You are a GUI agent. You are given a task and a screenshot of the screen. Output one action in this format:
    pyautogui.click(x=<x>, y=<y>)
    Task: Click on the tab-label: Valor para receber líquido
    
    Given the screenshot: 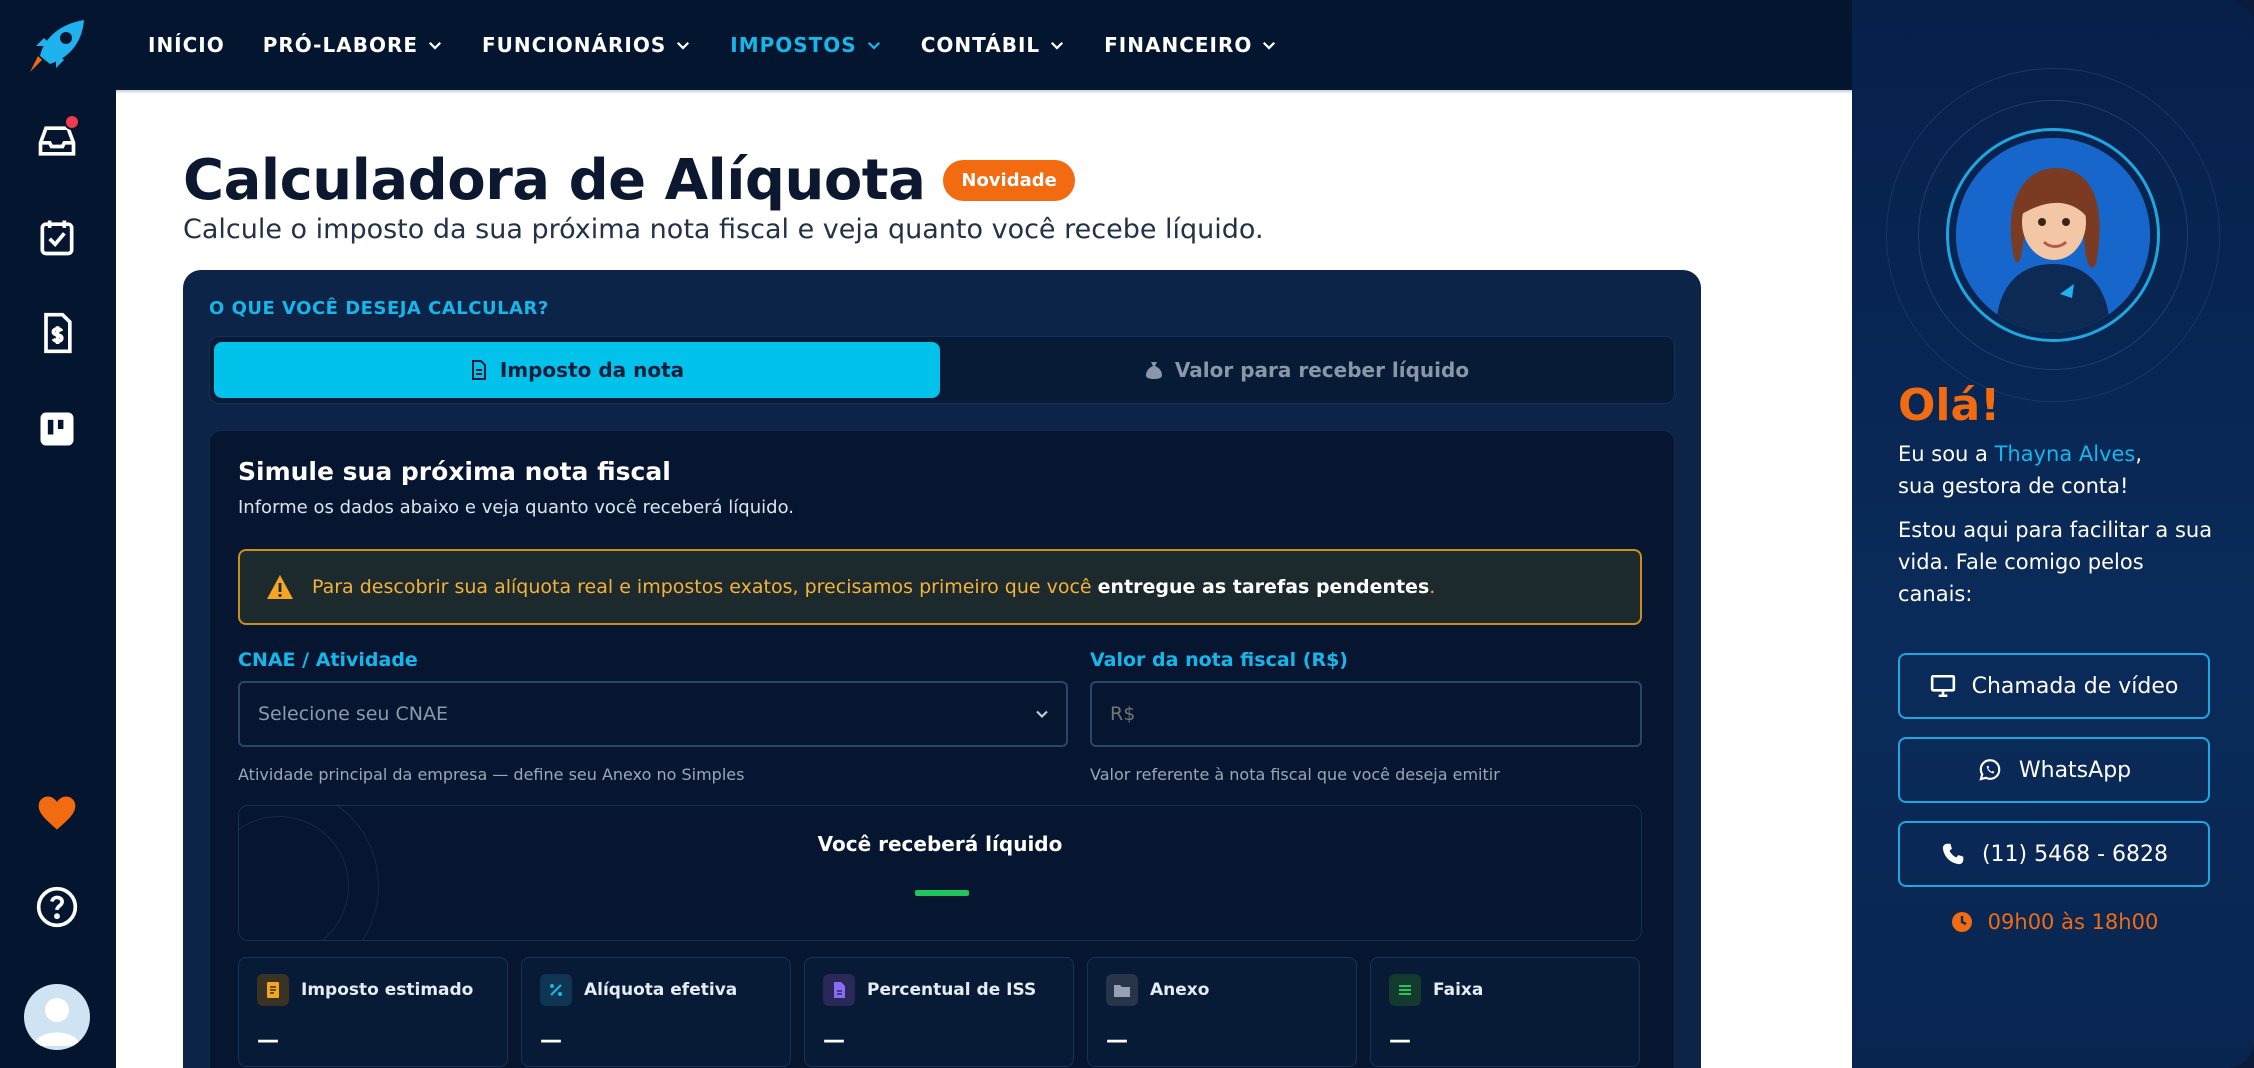 What is the action you would take?
    pyautogui.click(x=1322, y=370)
    